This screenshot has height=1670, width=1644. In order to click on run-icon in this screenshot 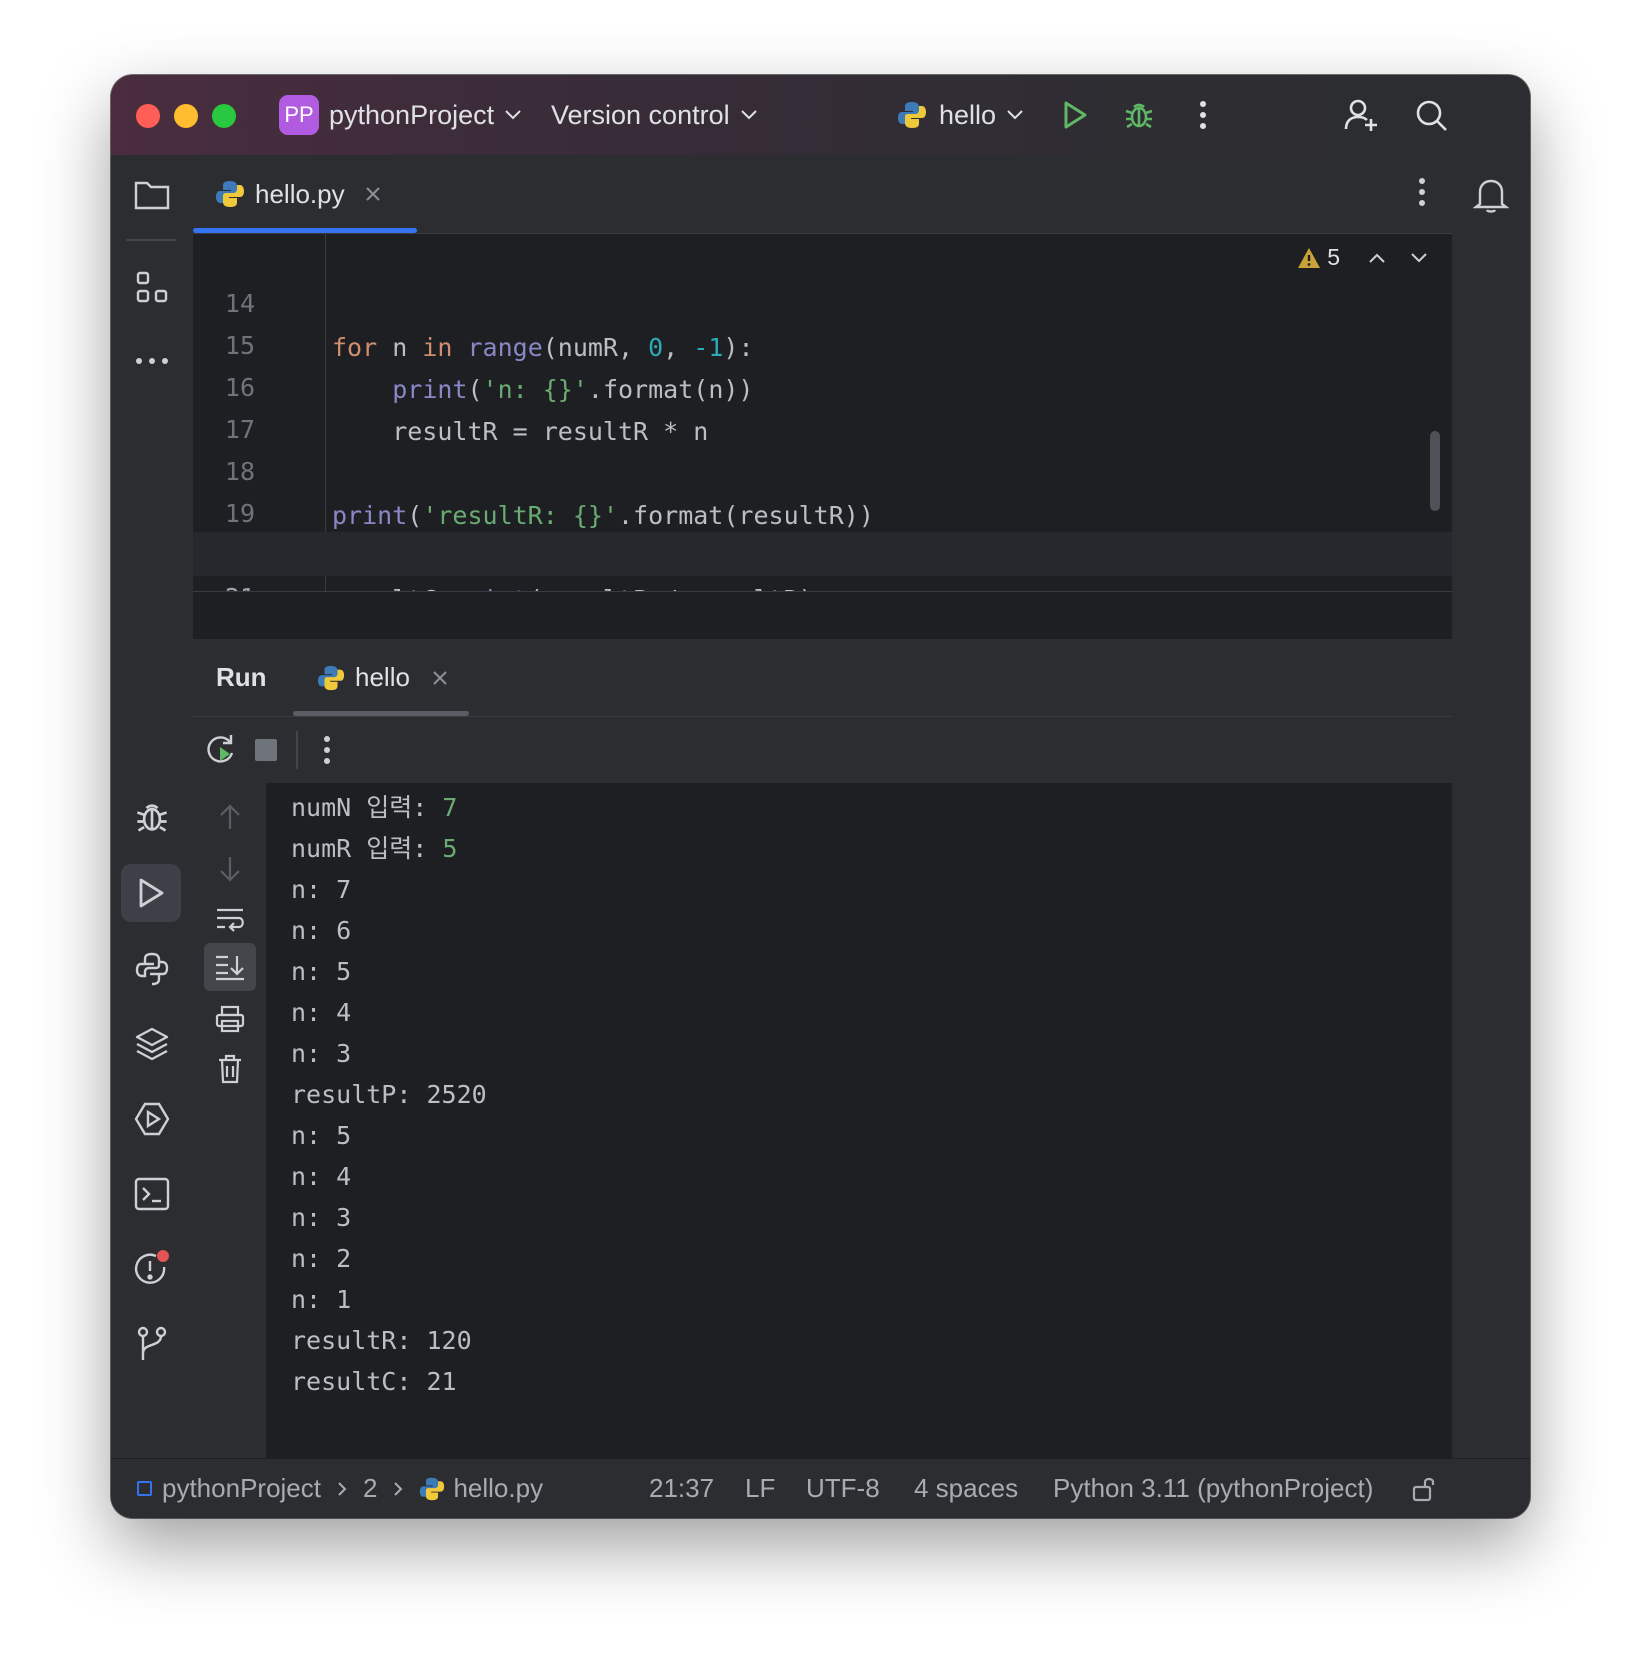, I will do `click(1075, 115)`.